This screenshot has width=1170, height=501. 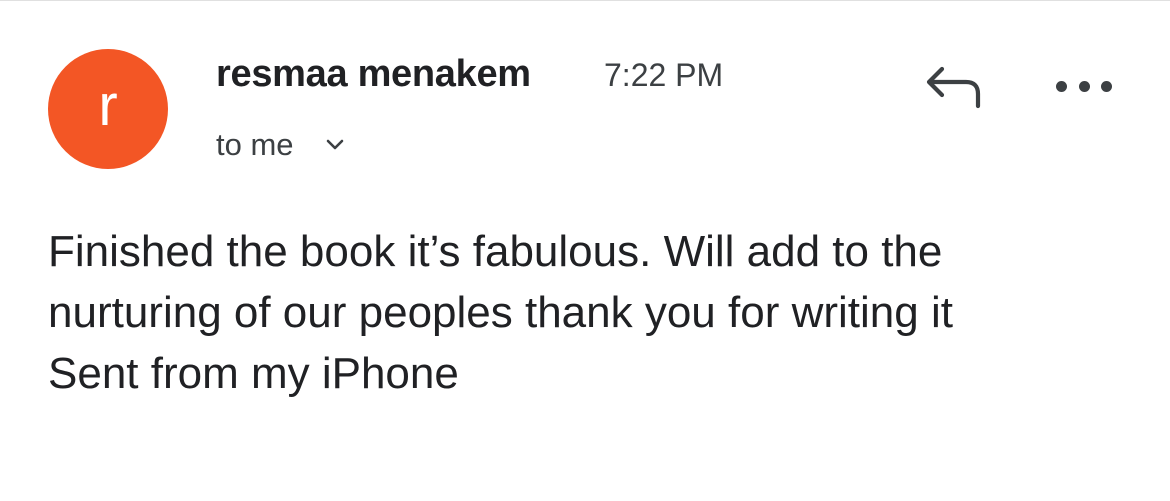 What do you see at coordinates (108, 105) in the screenshot?
I see `avatar-letter: r` at bounding box center [108, 105].